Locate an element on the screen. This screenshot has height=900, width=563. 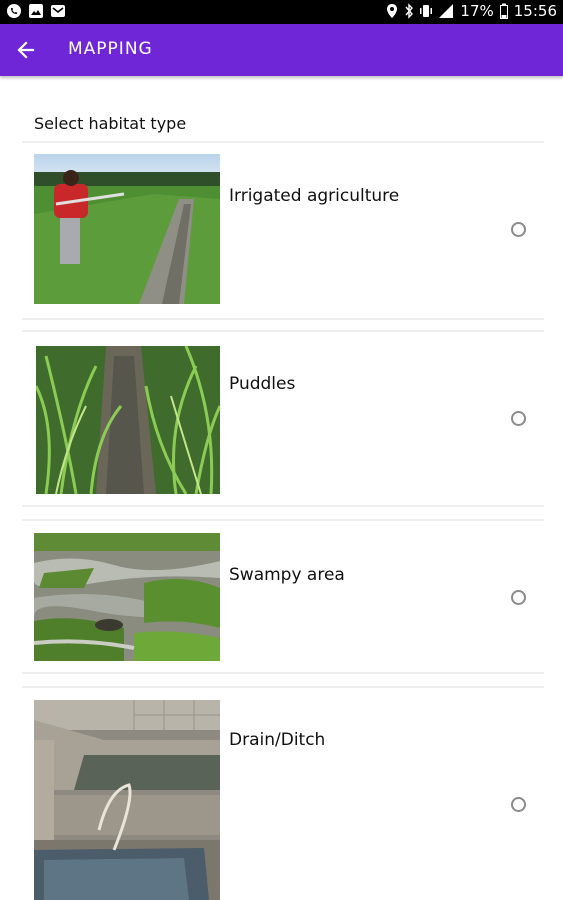
option-label: Puddles is located at coordinates (262, 384).